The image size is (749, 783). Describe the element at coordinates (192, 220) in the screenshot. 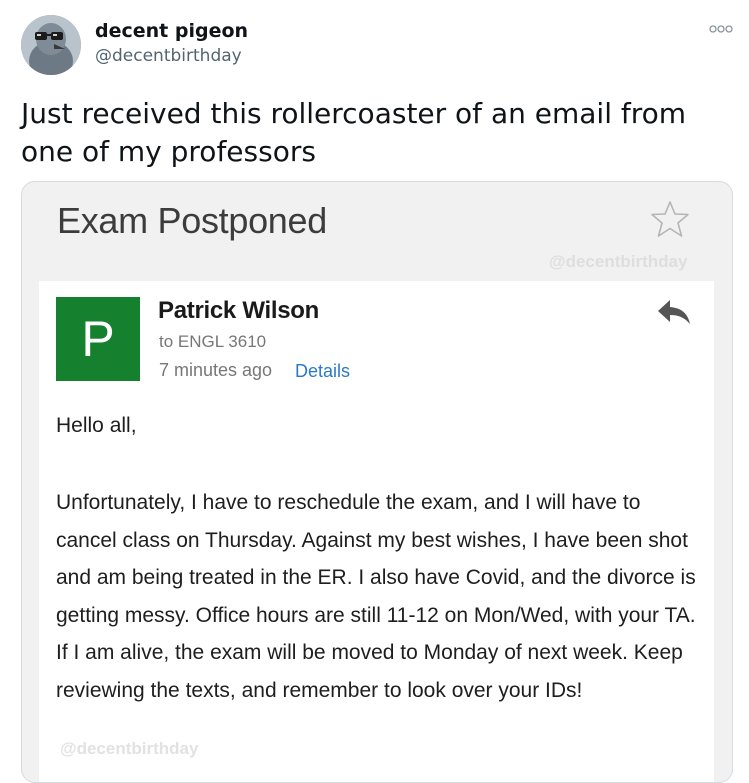

I see `email-subject: Exam Postponed` at that location.